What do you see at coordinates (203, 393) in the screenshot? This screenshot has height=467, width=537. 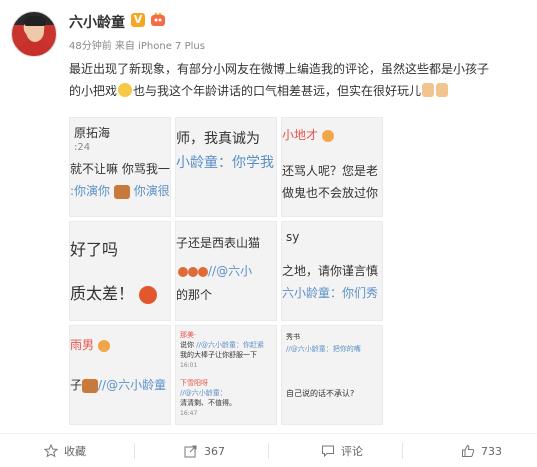 I see `image-text: //@六小龄童：` at bounding box center [203, 393].